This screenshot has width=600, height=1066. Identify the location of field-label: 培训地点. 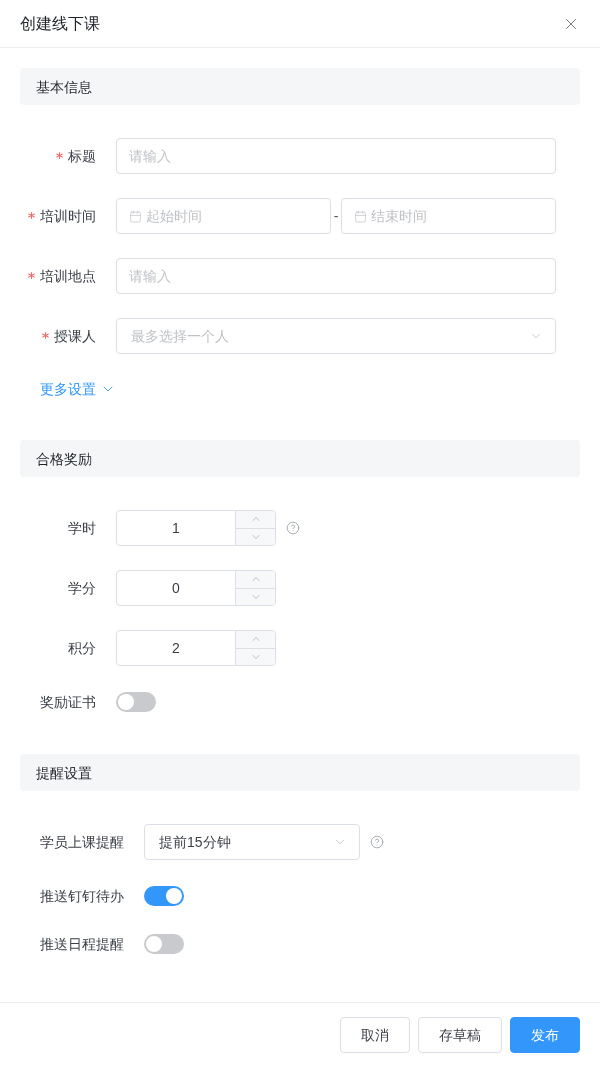
(68, 276).